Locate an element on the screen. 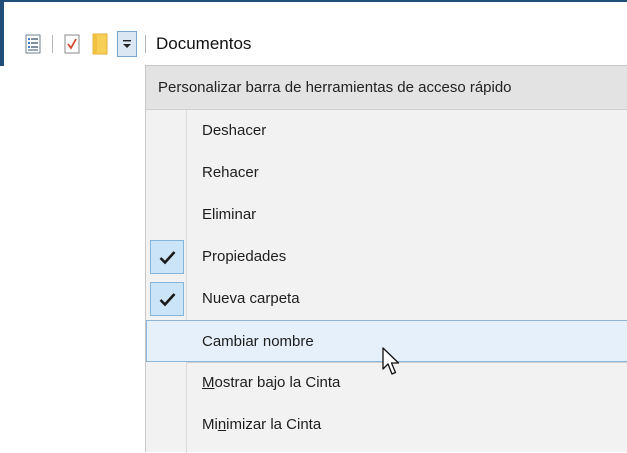  menu-item-label: Eliminar is located at coordinates (229, 214).